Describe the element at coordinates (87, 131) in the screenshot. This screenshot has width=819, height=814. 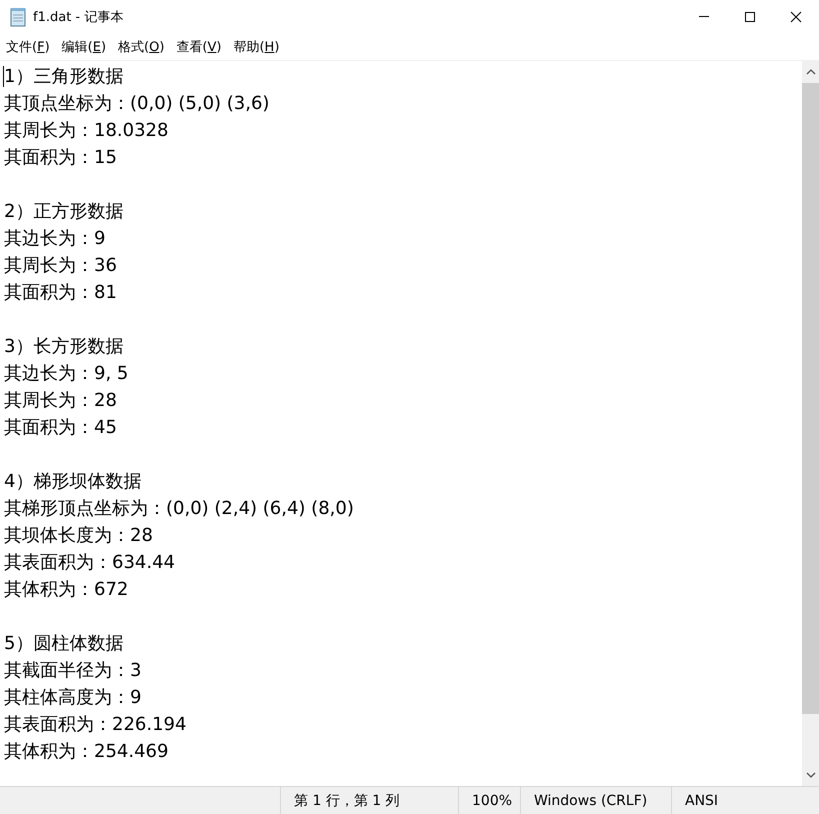
I see `text-line: 其周长为：18.0328` at that location.